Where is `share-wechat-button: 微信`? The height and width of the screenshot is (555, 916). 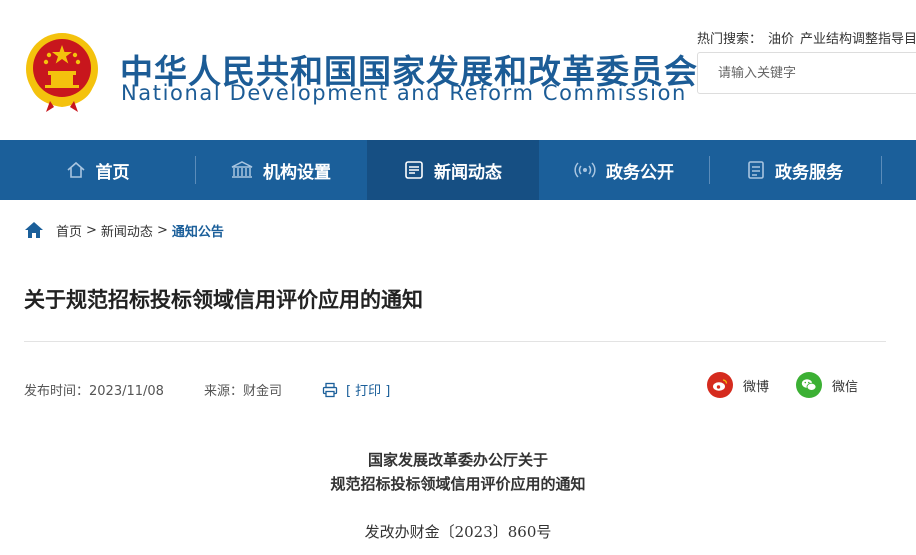
share-wechat-button: 微信 is located at coordinates (827, 385).